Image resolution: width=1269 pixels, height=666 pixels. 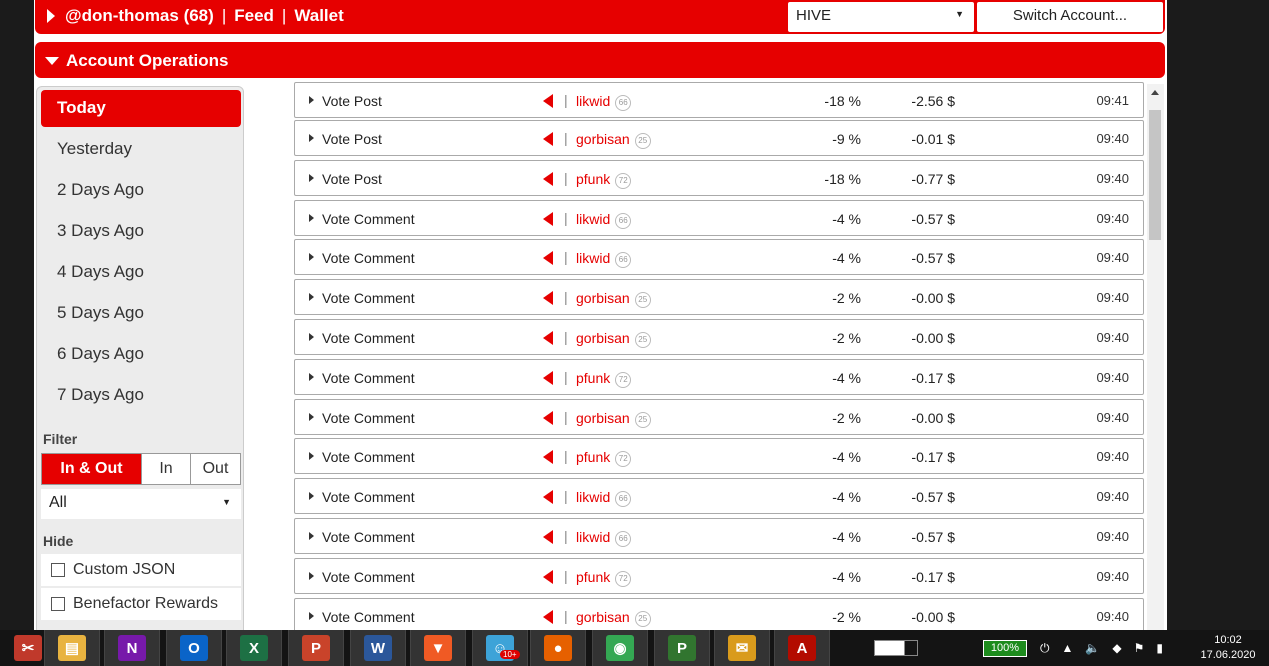 What do you see at coordinates (215, 469) in the screenshot?
I see `filter-out-button: Out` at bounding box center [215, 469].